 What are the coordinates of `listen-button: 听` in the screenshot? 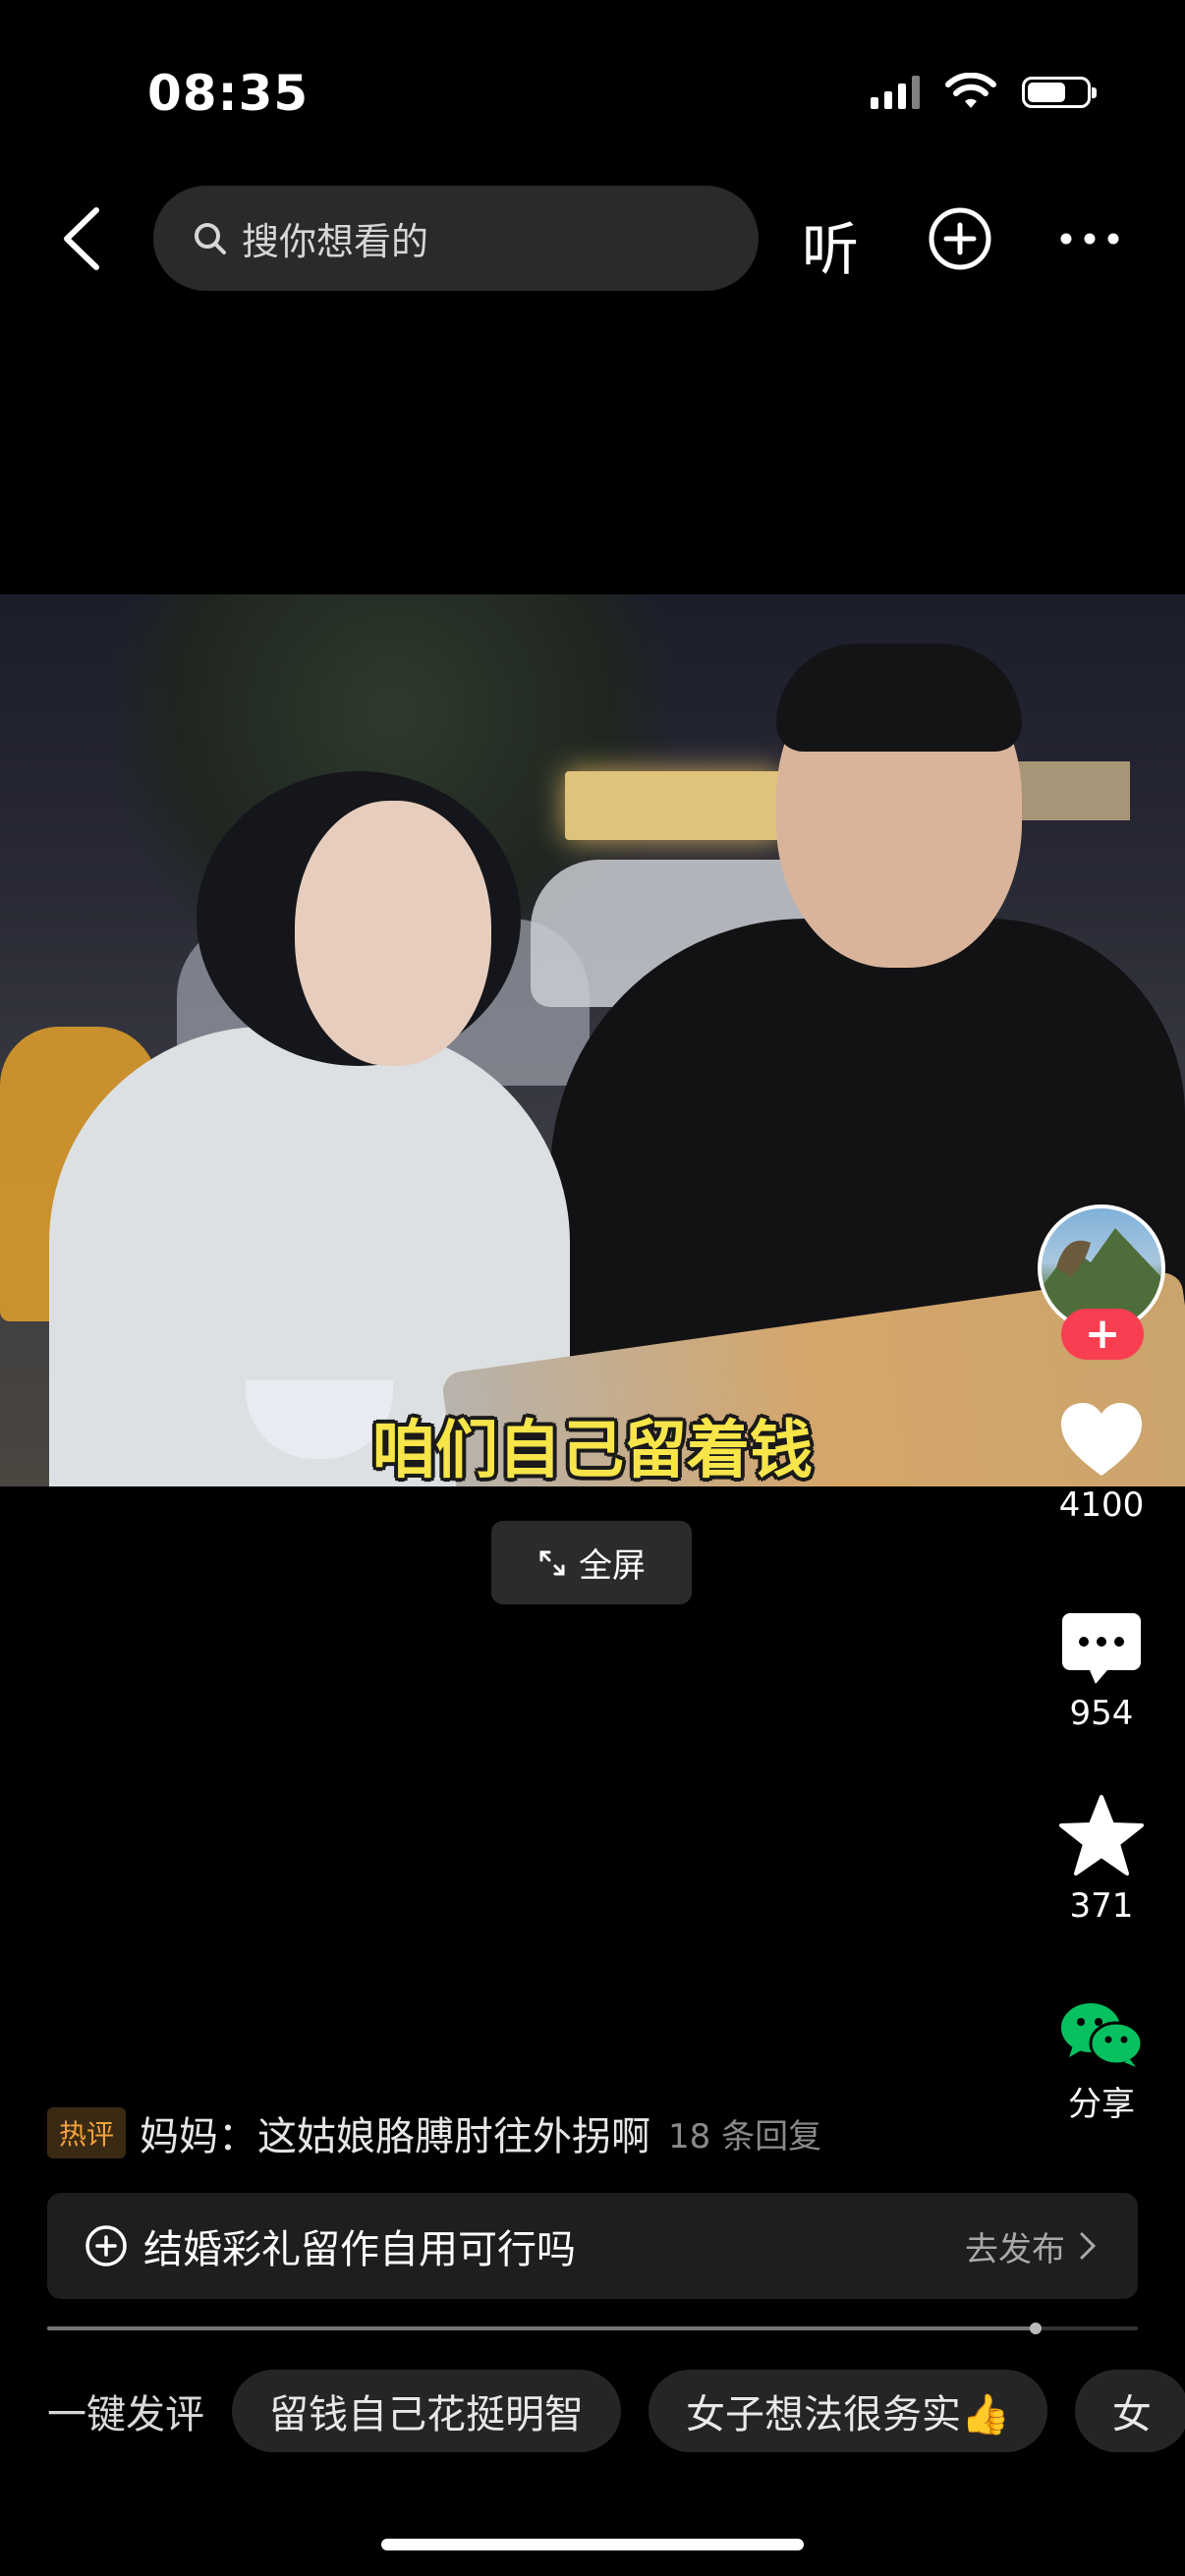 It's located at (831, 244).